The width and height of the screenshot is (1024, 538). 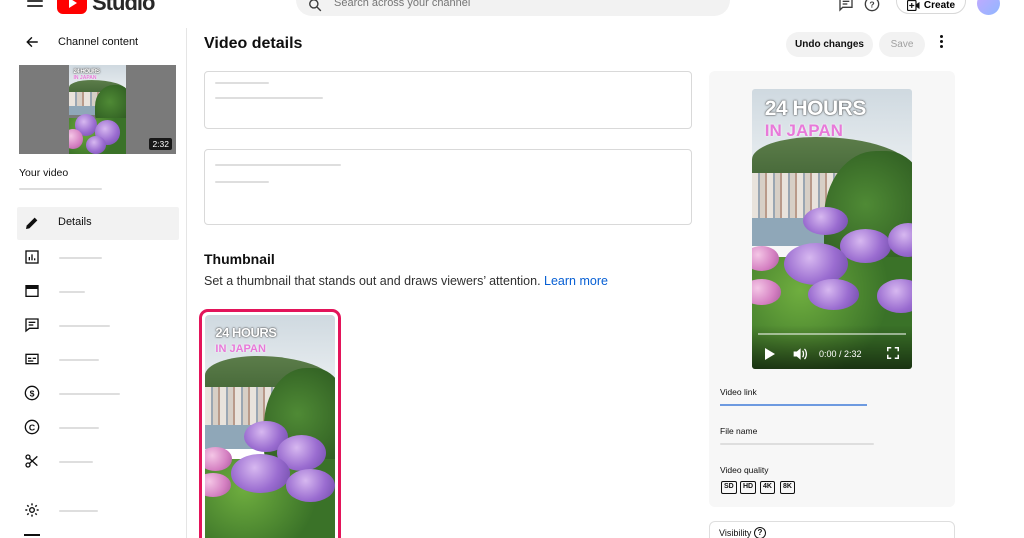 I want to click on channel-content-link: Channel content, so click(x=98, y=42).